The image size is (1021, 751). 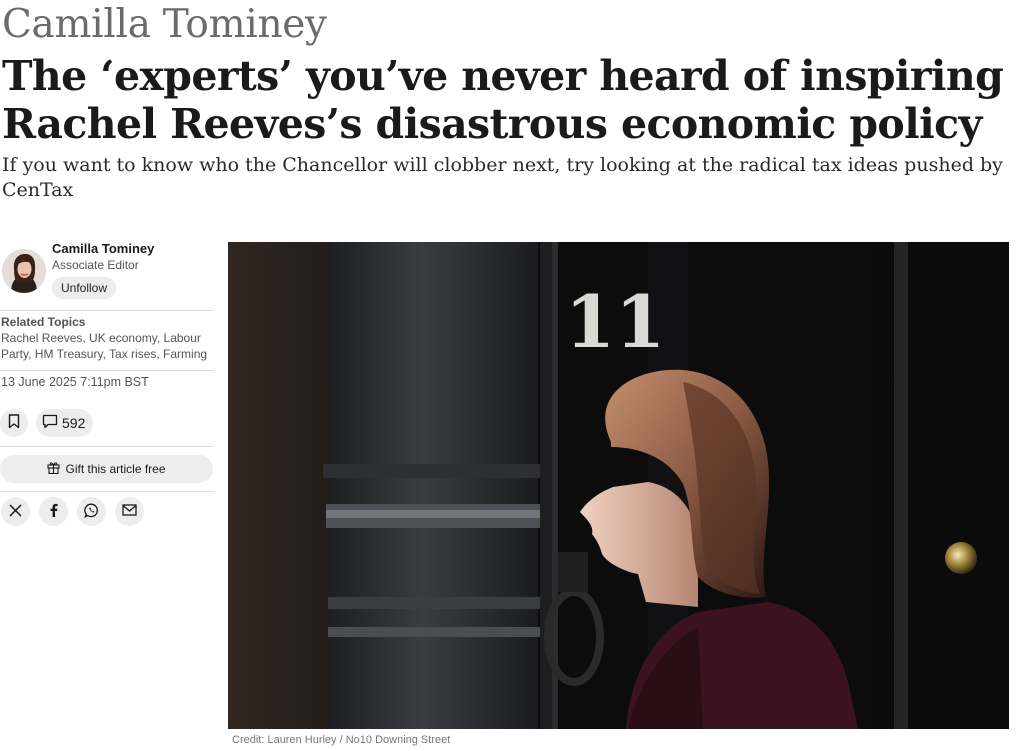 What do you see at coordinates (115, 469) in the screenshot?
I see `gift-article-label: Gift this article free` at bounding box center [115, 469].